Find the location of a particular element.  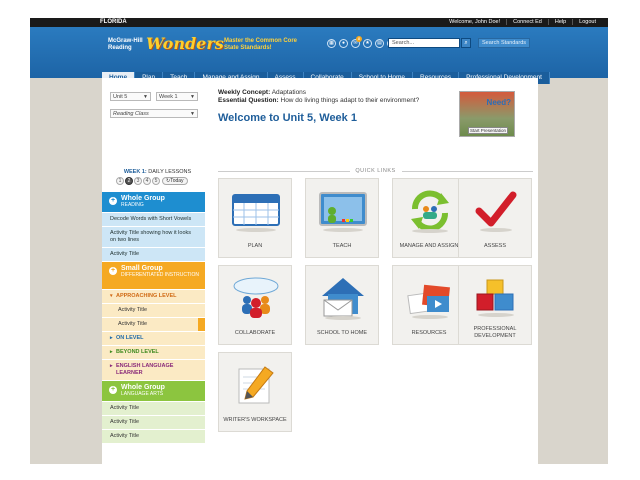

week-select-value: Week 1 is located at coordinates (168, 97).